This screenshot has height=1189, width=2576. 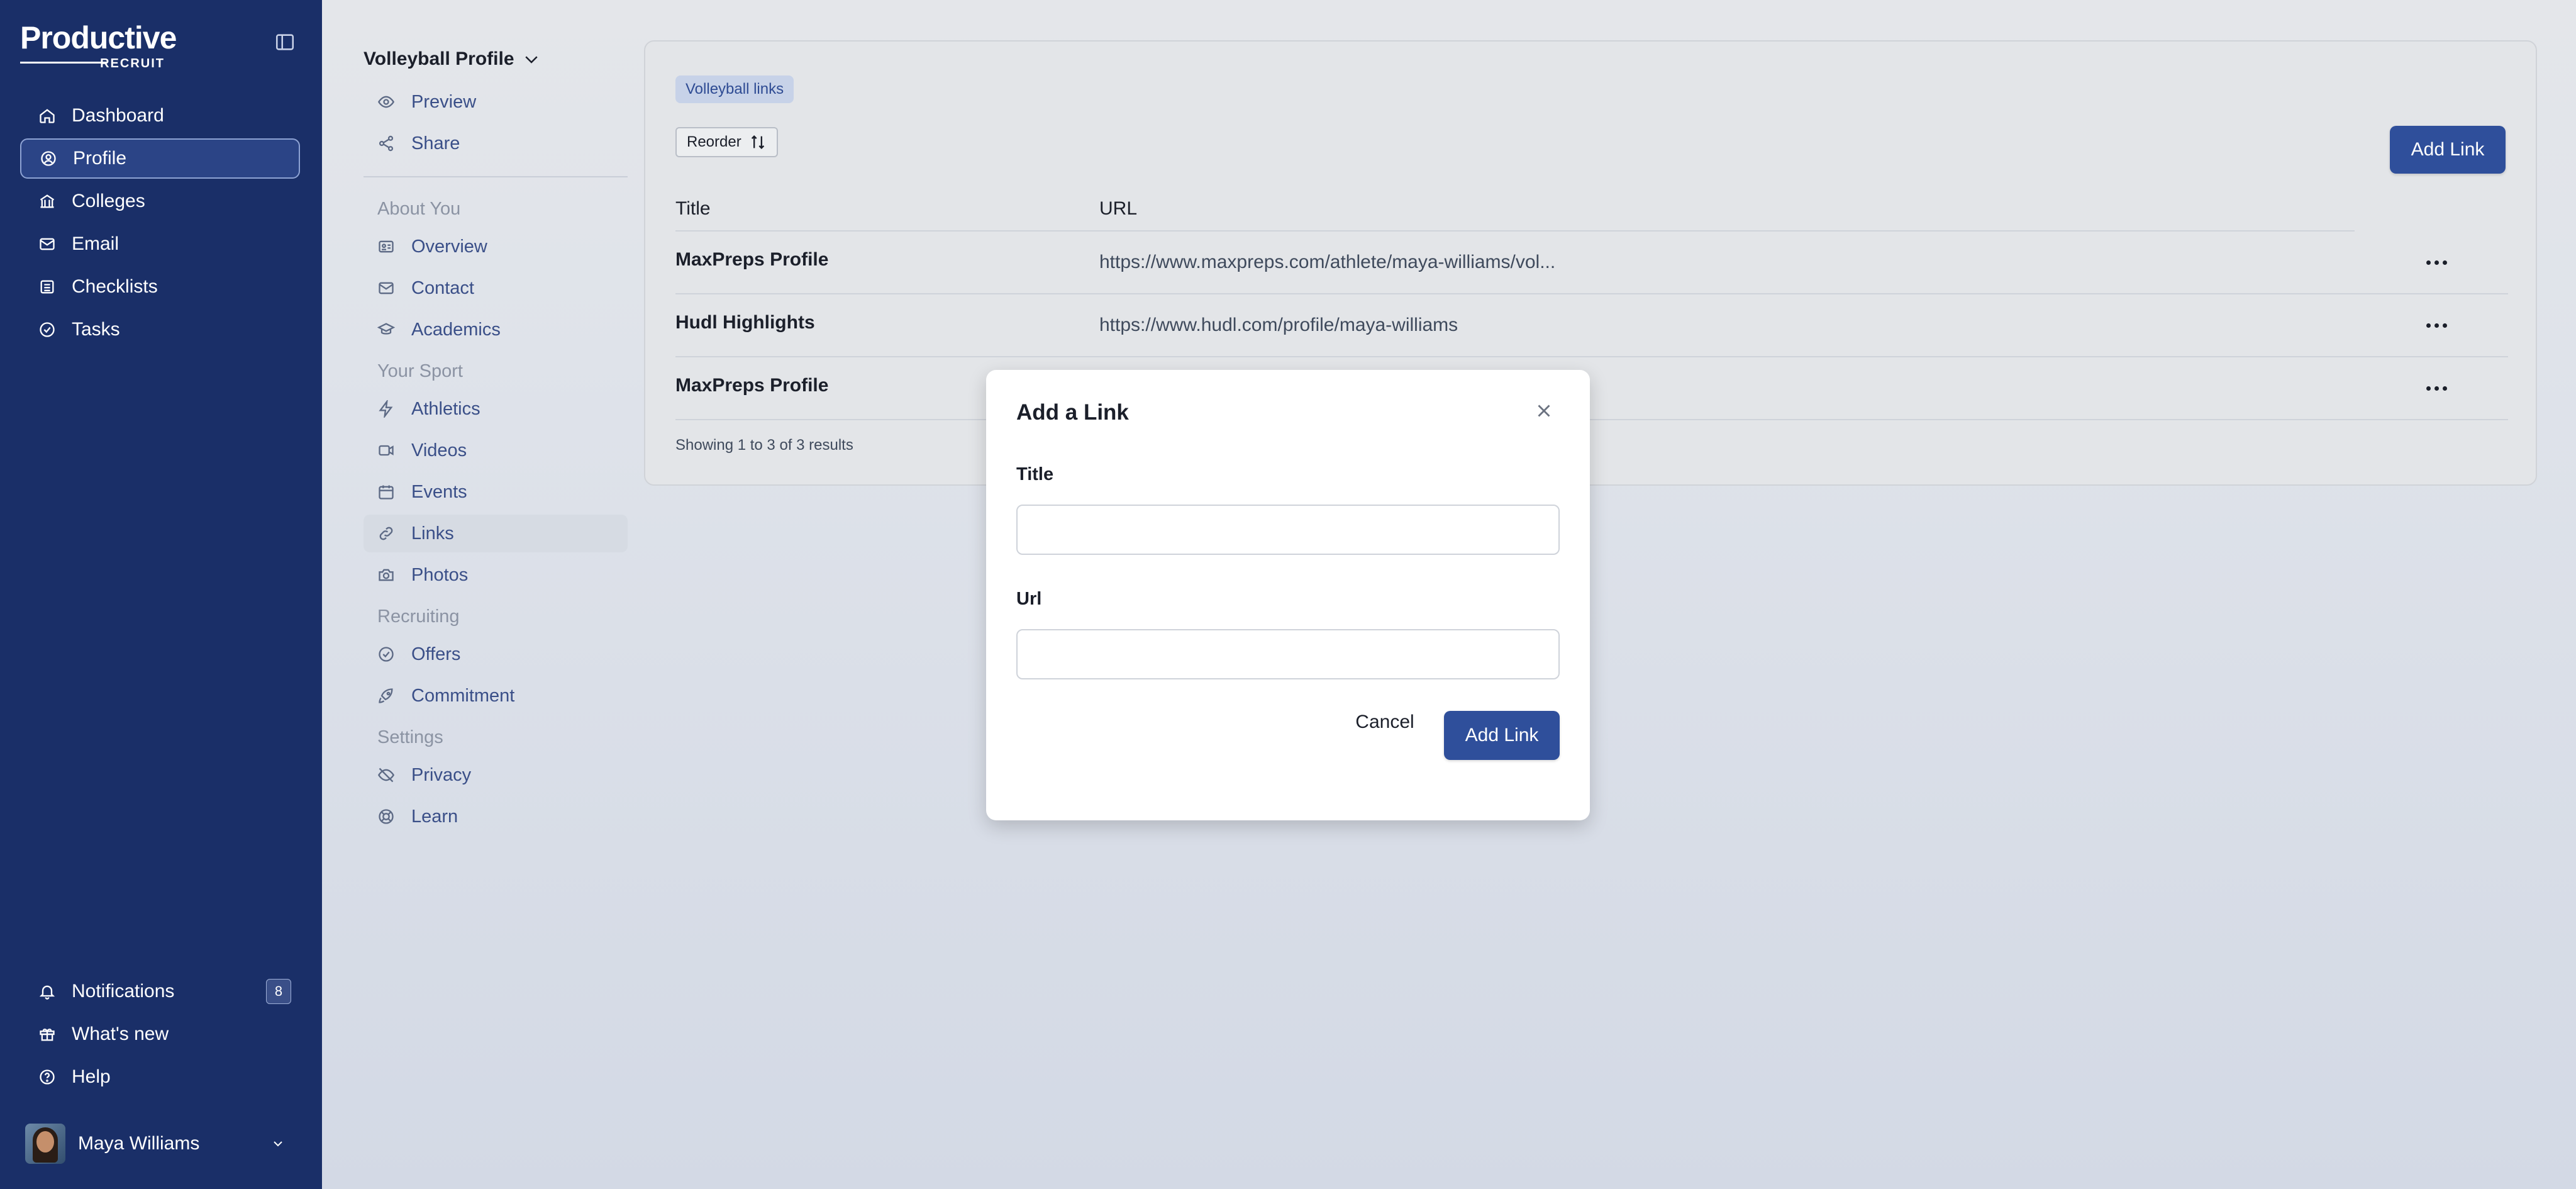 I want to click on subnav-item-share: Share, so click(x=496, y=143).